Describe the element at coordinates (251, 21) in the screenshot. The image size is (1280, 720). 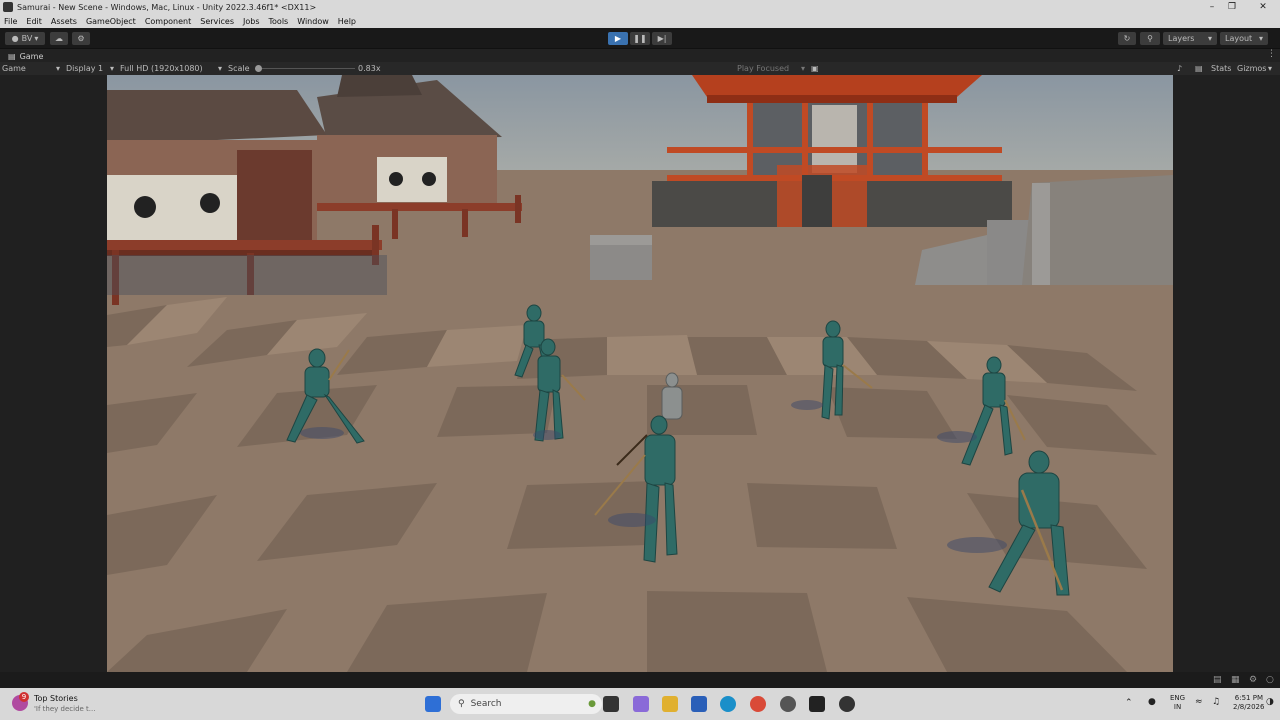
I see `menu-jobs: Jobs` at that location.